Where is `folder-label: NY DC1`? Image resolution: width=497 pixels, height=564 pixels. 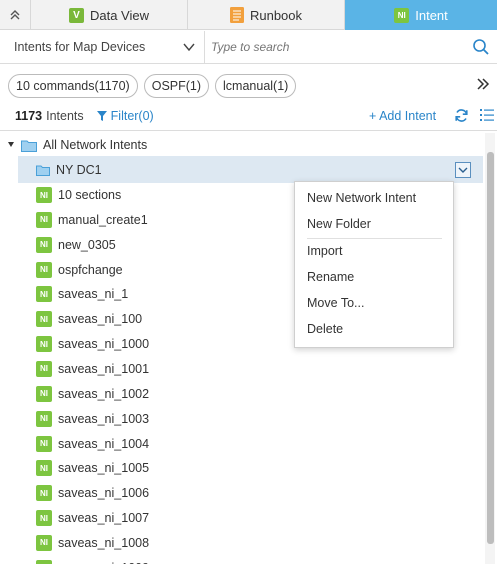 folder-label: NY DC1 is located at coordinates (79, 169).